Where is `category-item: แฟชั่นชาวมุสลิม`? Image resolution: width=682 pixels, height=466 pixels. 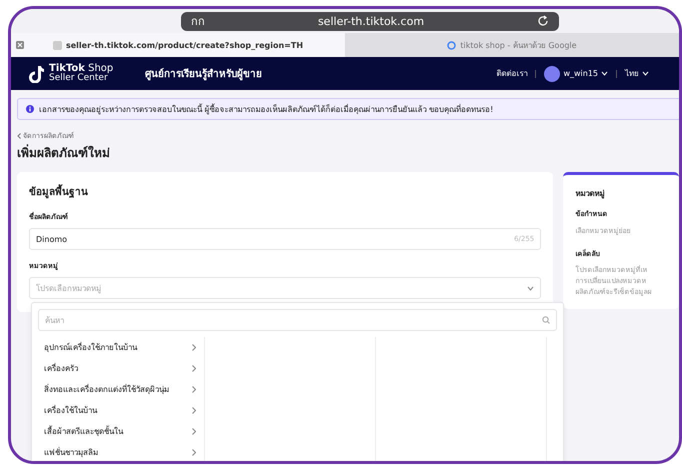 category-item: แฟชั่นชาวมุสลิม is located at coordinates (121, 451).